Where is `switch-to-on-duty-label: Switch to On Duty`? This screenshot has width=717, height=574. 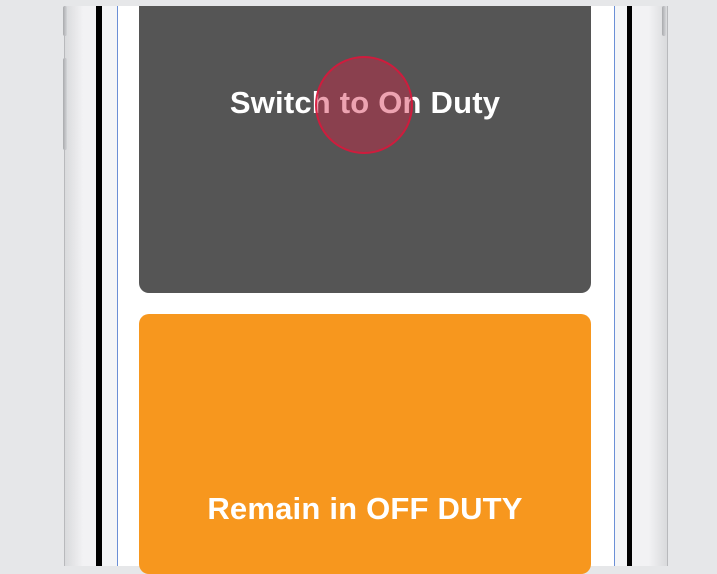 switch-to-on-duty-label: Switch to On Duty is located at coordinates (365, 102).